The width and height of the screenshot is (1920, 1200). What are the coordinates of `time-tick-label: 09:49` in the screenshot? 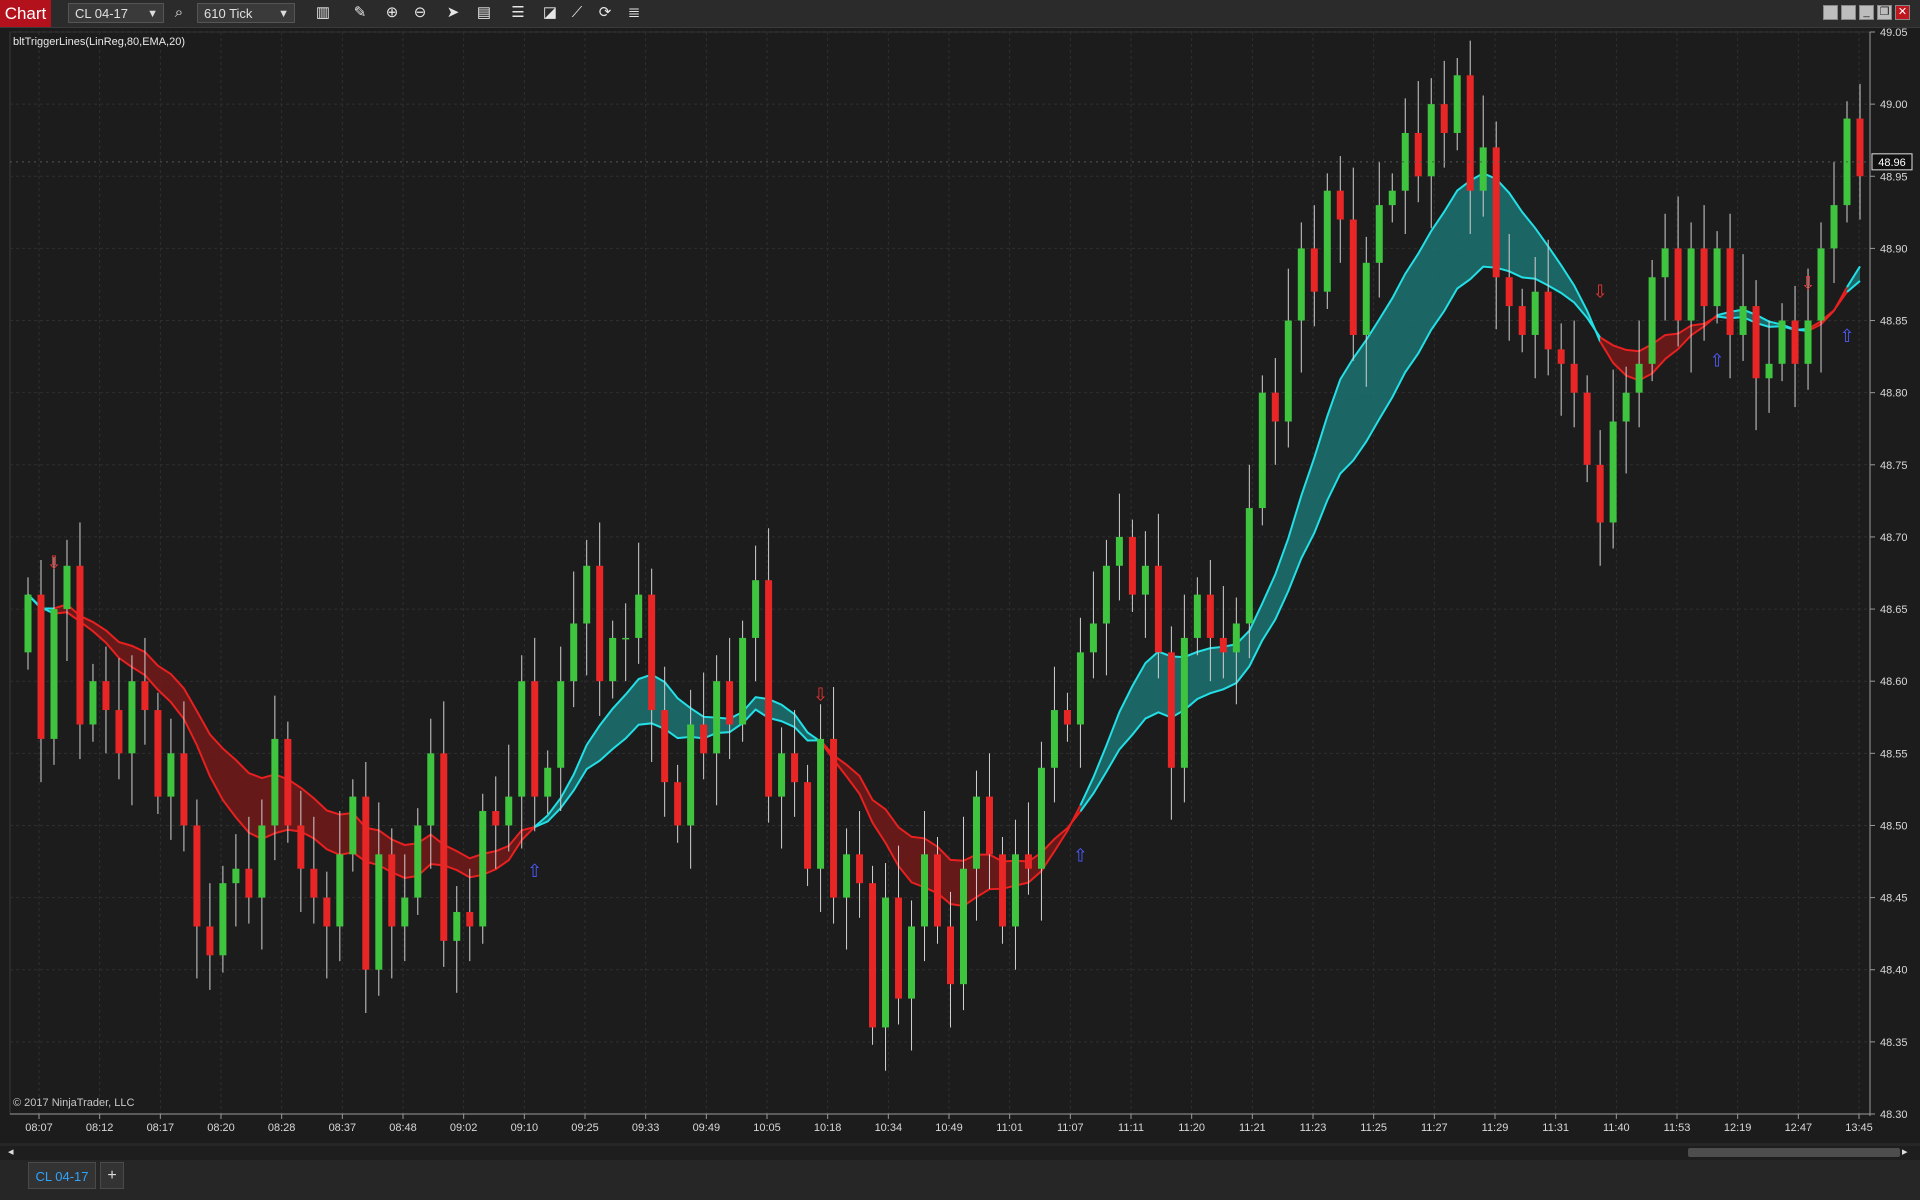 It's located at (707, 1128).